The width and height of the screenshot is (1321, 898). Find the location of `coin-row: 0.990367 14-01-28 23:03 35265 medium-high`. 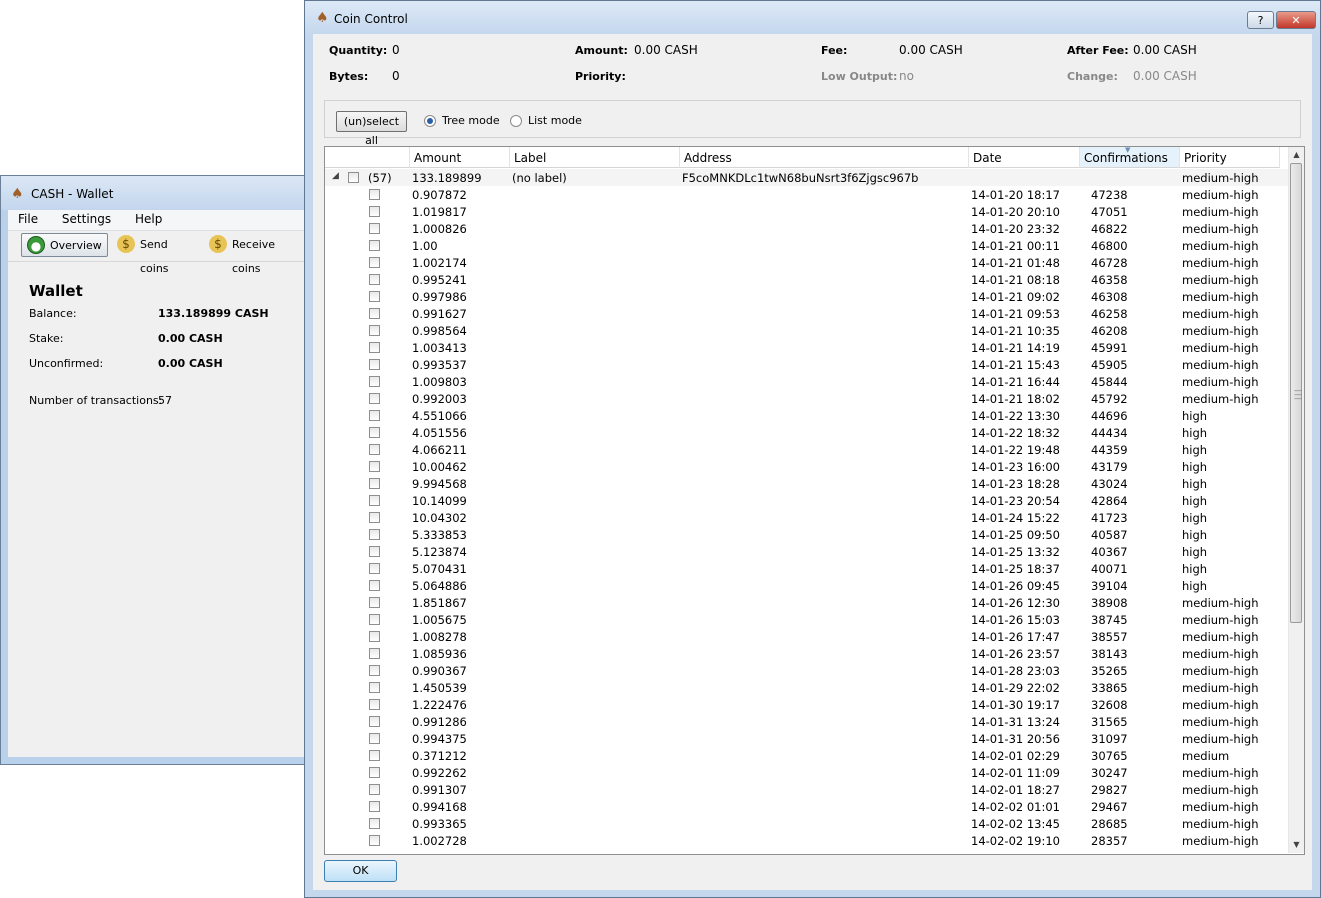

coin-row: 0.990367 14-01-28 23:03 35265 medium-high is located at coordinates (806, 670).